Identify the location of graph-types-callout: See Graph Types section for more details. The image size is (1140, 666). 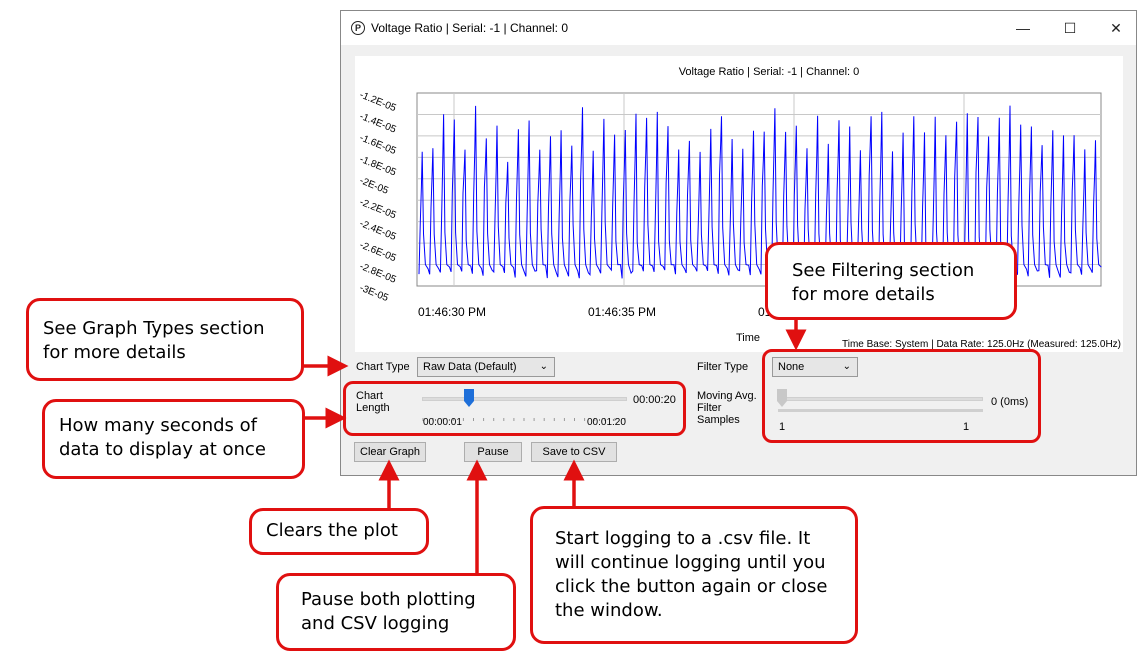
(165, 339).